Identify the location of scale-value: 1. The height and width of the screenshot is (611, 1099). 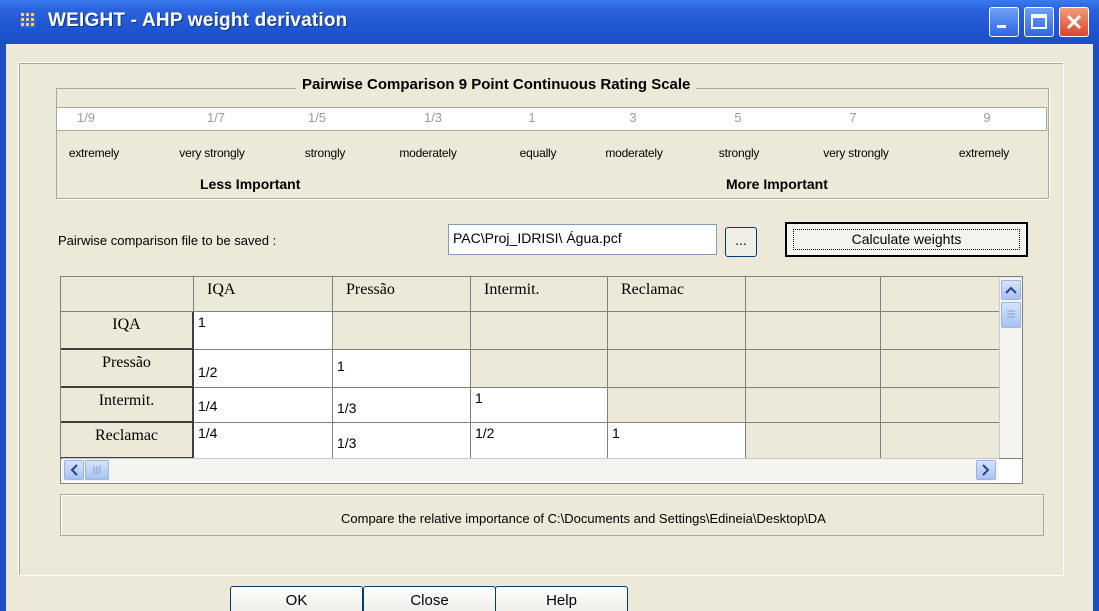
(532, 117).